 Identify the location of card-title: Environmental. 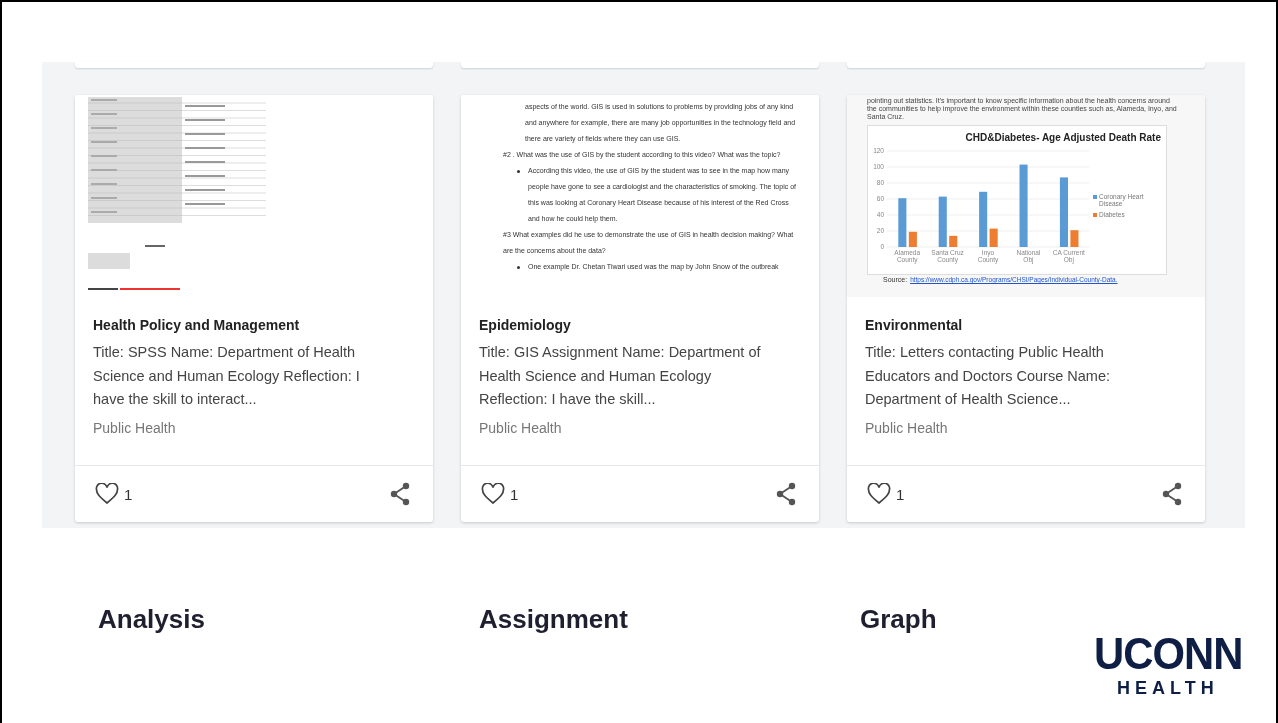
(914, 325).